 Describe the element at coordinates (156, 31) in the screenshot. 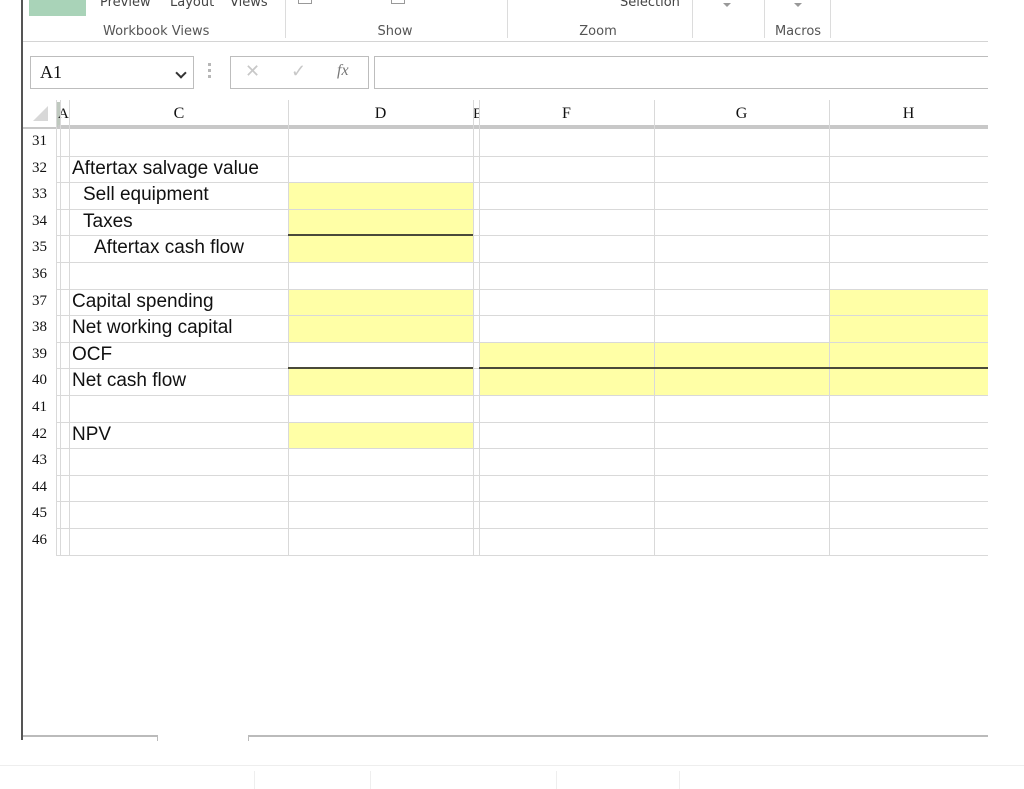

I see `workbook-views-group-label: Workbook Views` at that location.